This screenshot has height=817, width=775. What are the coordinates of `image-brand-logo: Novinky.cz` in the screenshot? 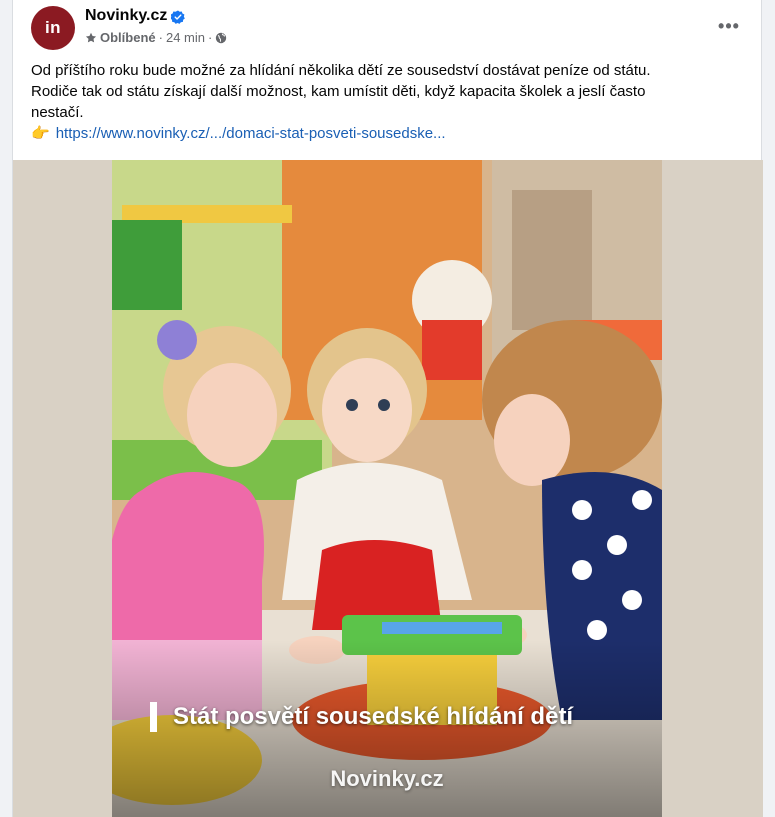 It's located at (387, 778).